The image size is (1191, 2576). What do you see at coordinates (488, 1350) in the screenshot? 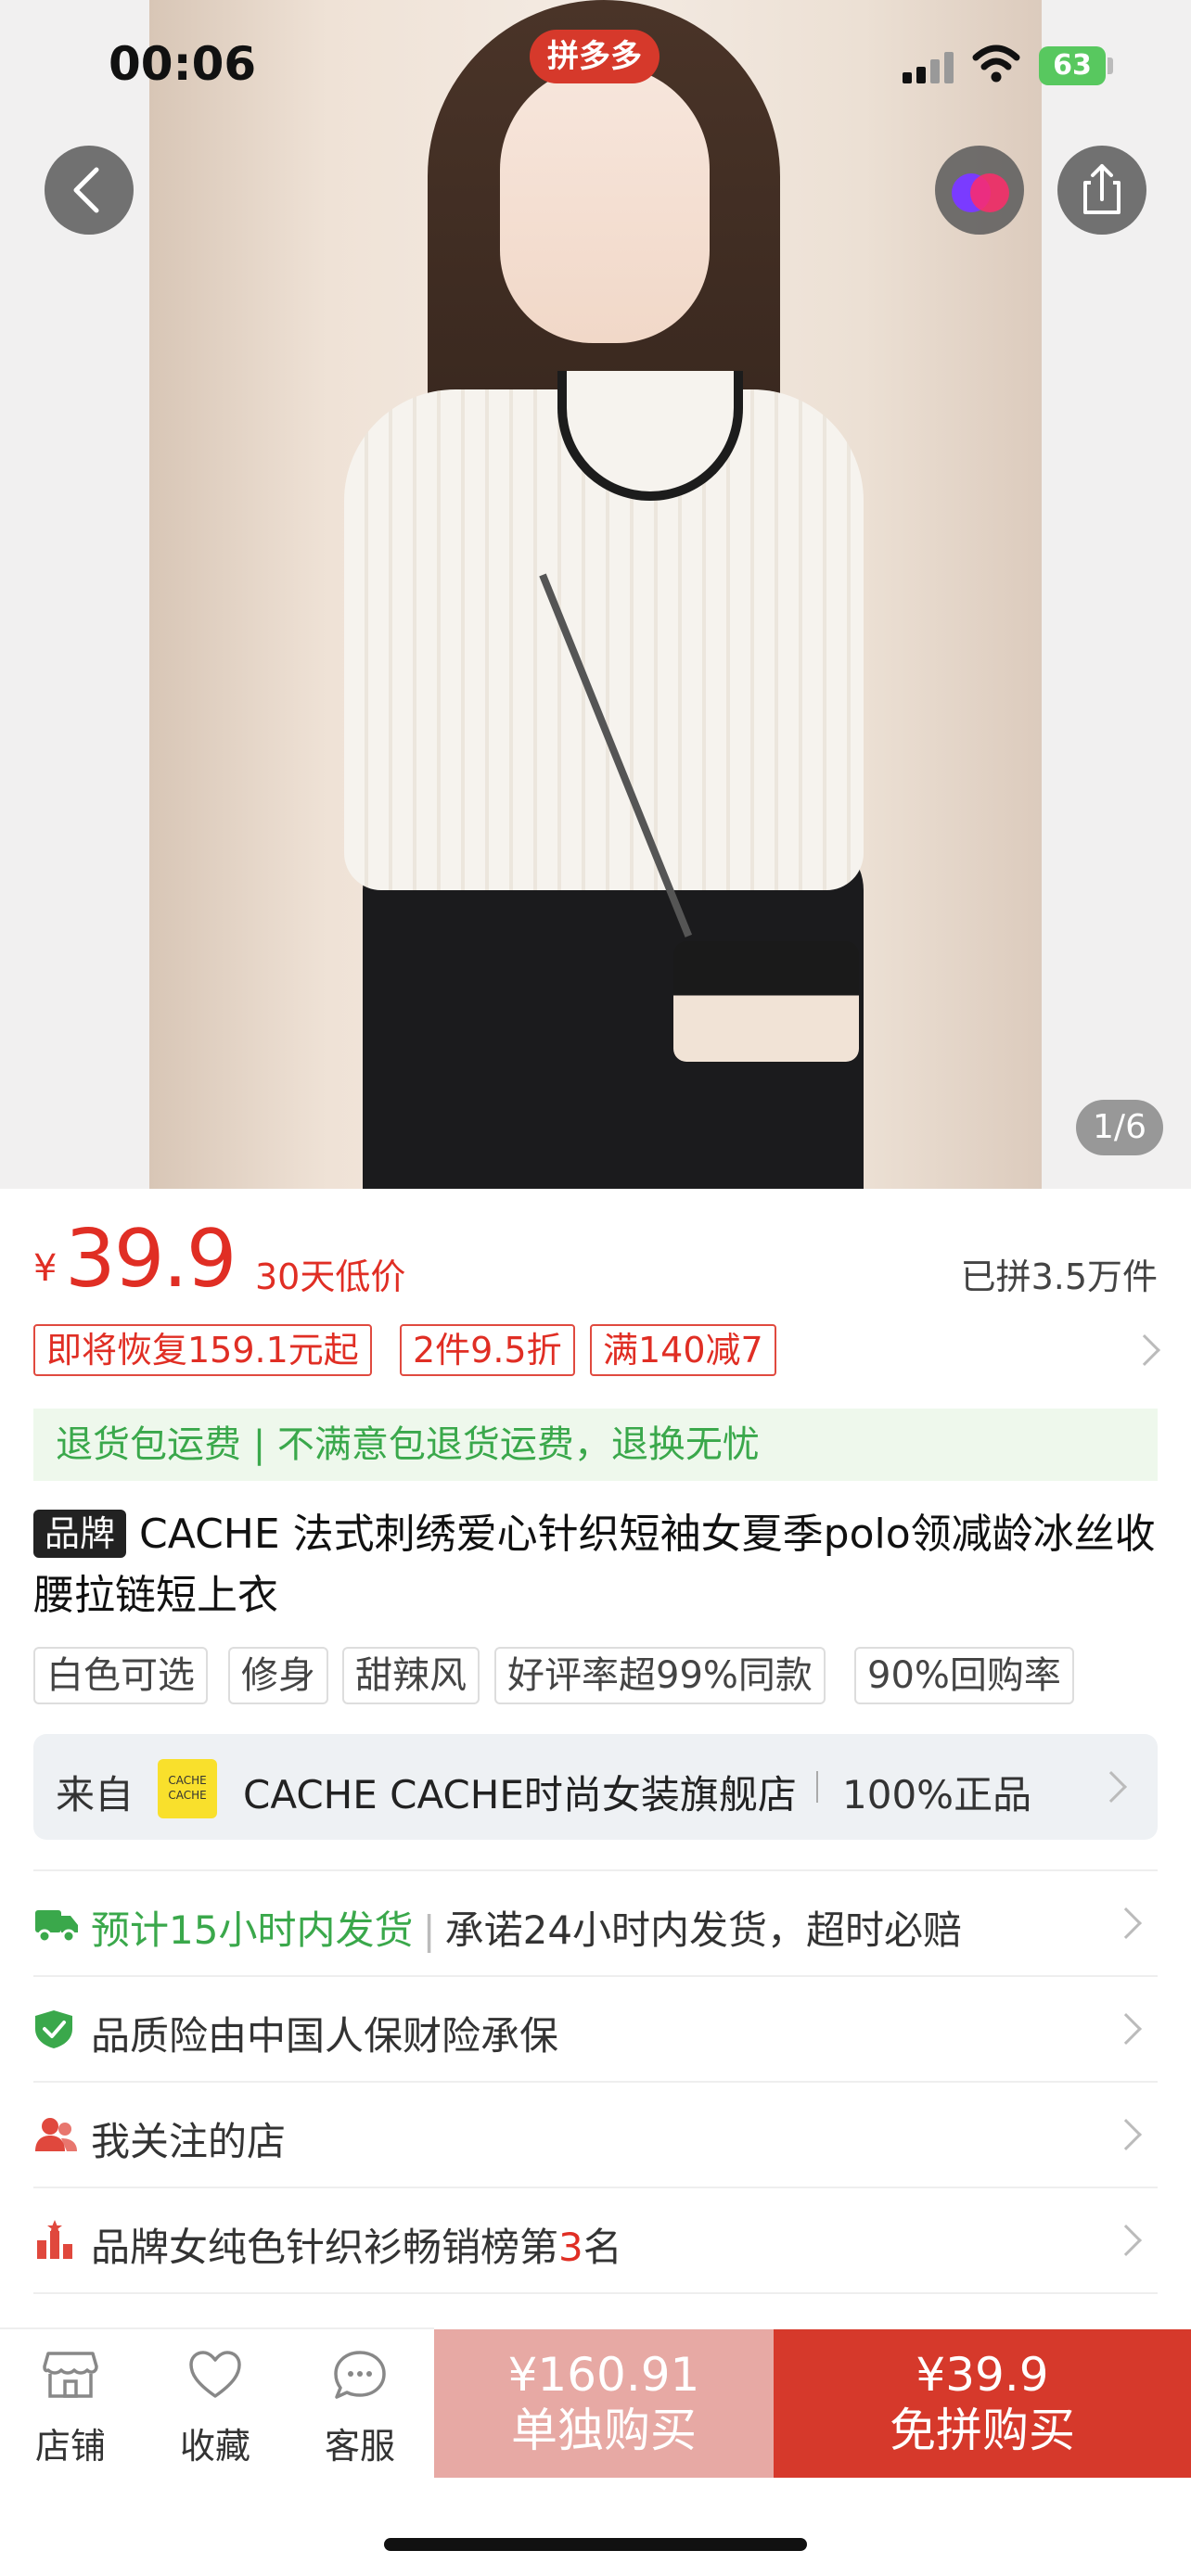
I see `promo-tag: 2件9.5折` at bounding box center [488, 1350].